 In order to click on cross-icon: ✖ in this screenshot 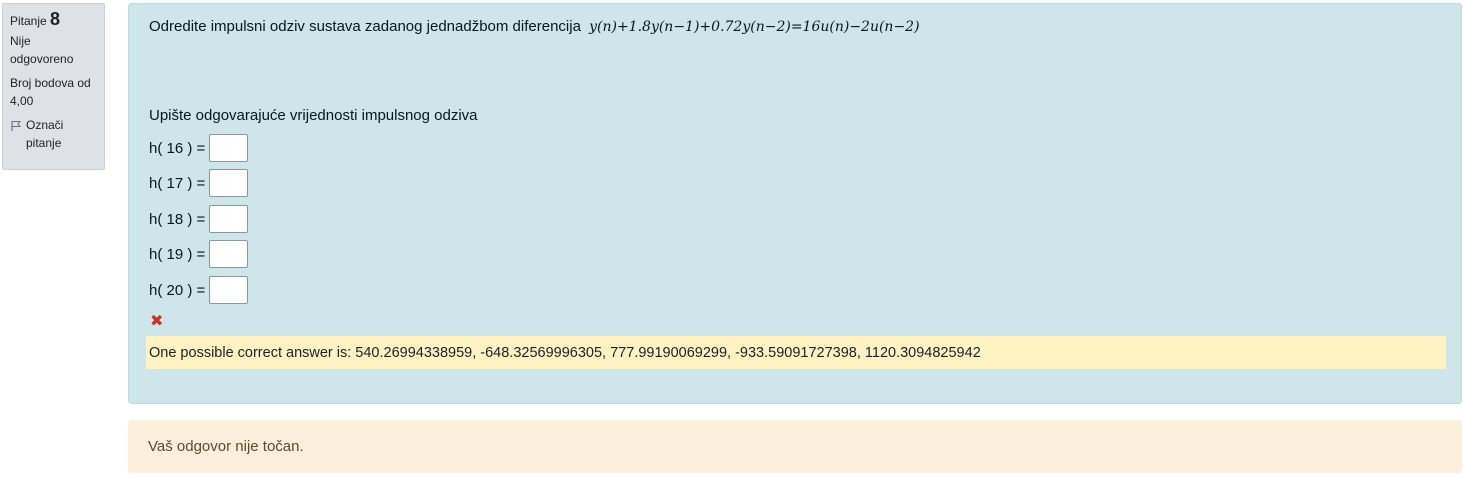, I will do `click(157, 321)`.